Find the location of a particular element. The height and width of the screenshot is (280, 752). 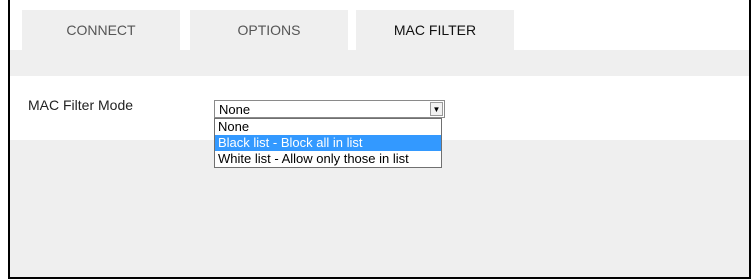

tab-connect: CONNECT is located at coordinates (101, 30).